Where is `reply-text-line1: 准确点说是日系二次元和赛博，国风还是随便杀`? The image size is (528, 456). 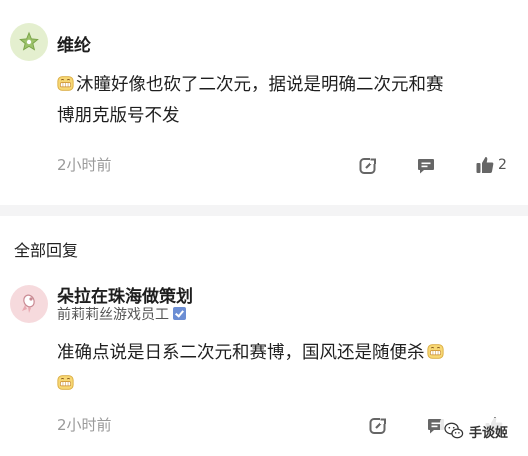 reply-text-line1: 准确点说是日系二次元和赛博，国风还是随便杀 is located at coordinates (241, 353).